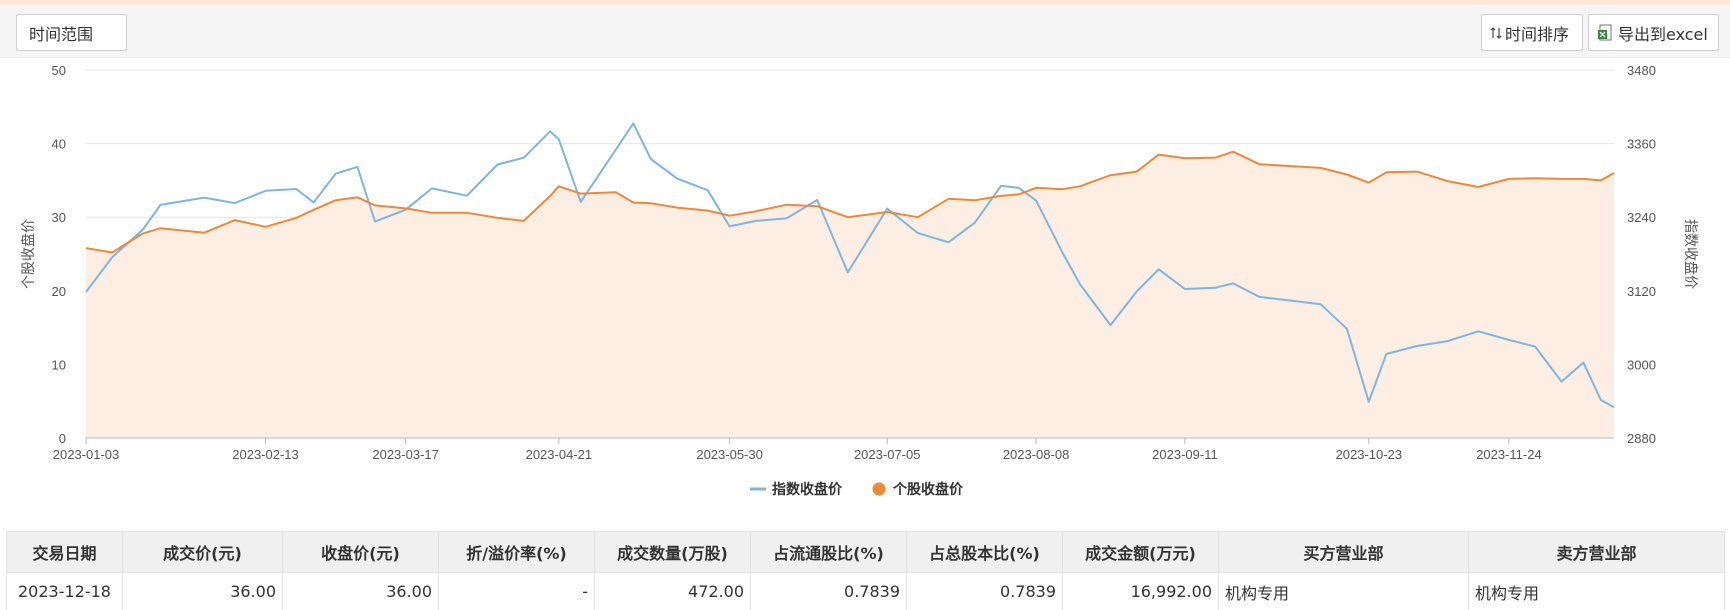  I want to click on header-deal-price: 成交价(元), so click(202, 552).